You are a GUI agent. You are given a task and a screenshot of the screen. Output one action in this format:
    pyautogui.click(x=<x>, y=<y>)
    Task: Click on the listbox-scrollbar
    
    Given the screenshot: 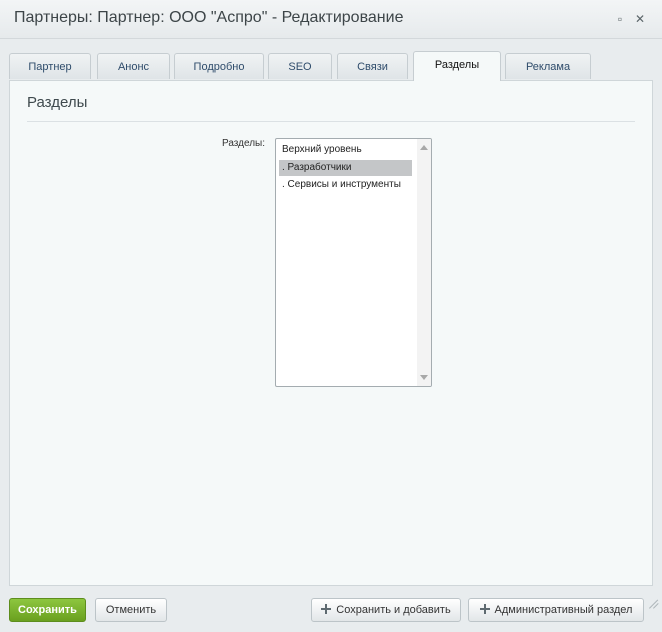 What is the action you would take?
    pyautogui.click(x=424, y=262)
    